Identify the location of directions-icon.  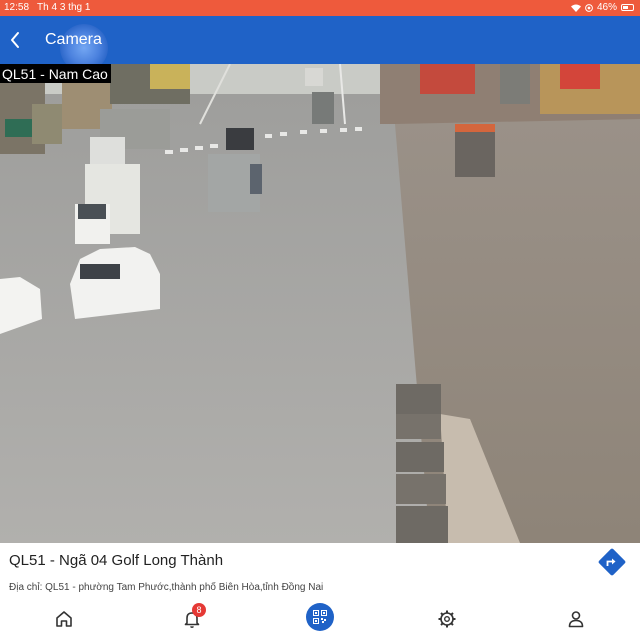
(612, 562).